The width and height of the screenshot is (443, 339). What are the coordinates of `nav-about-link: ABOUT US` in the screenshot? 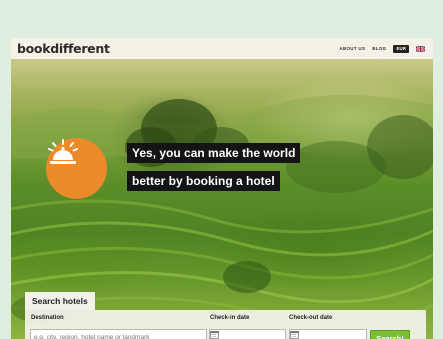 It's located at (352, 48).